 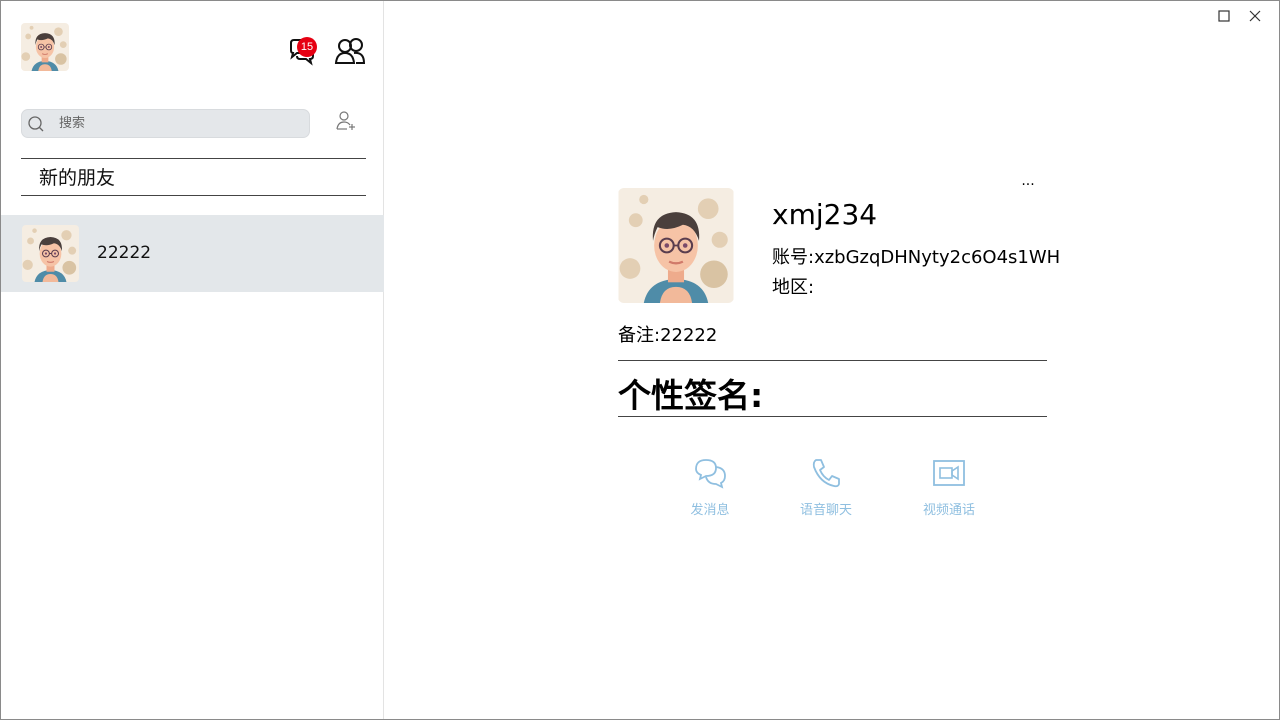 I want to click on search-icon, so click(x=36, y=123).